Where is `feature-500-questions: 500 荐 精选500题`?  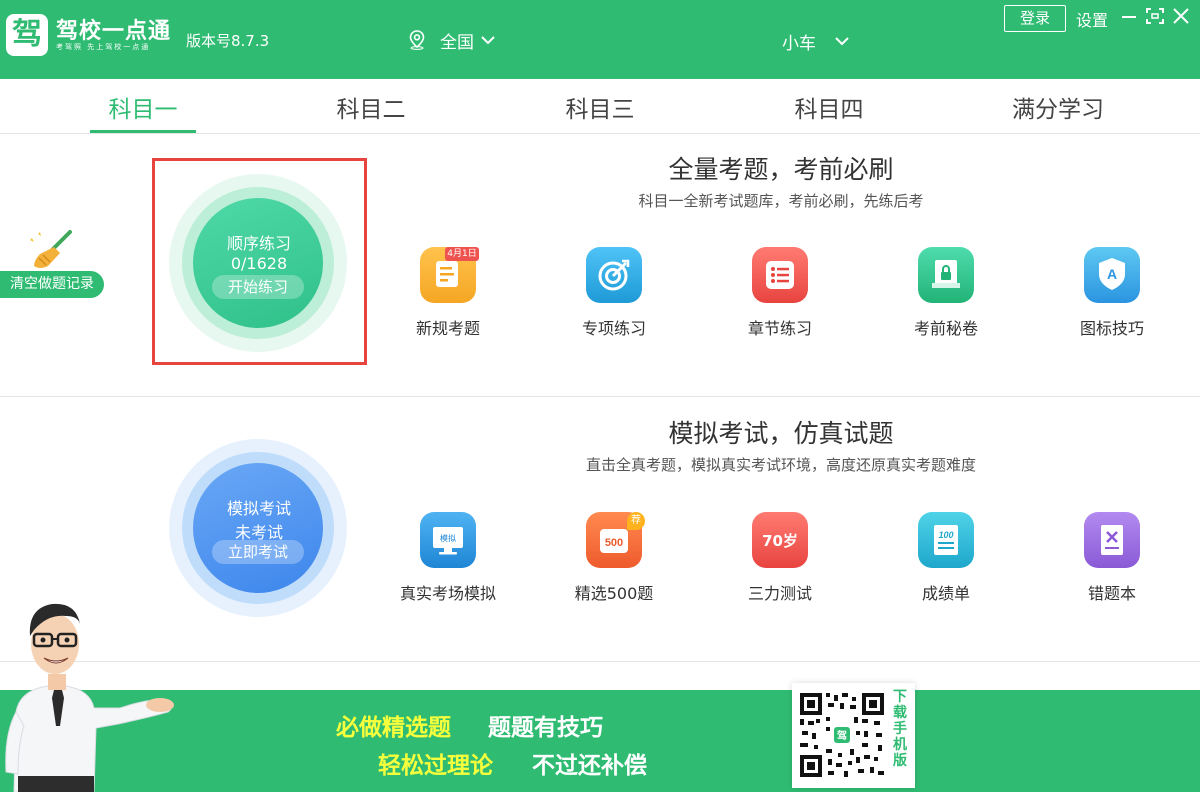
feature-500-questions: 500 荐 精选500题 is located at coordinates (614, 562).